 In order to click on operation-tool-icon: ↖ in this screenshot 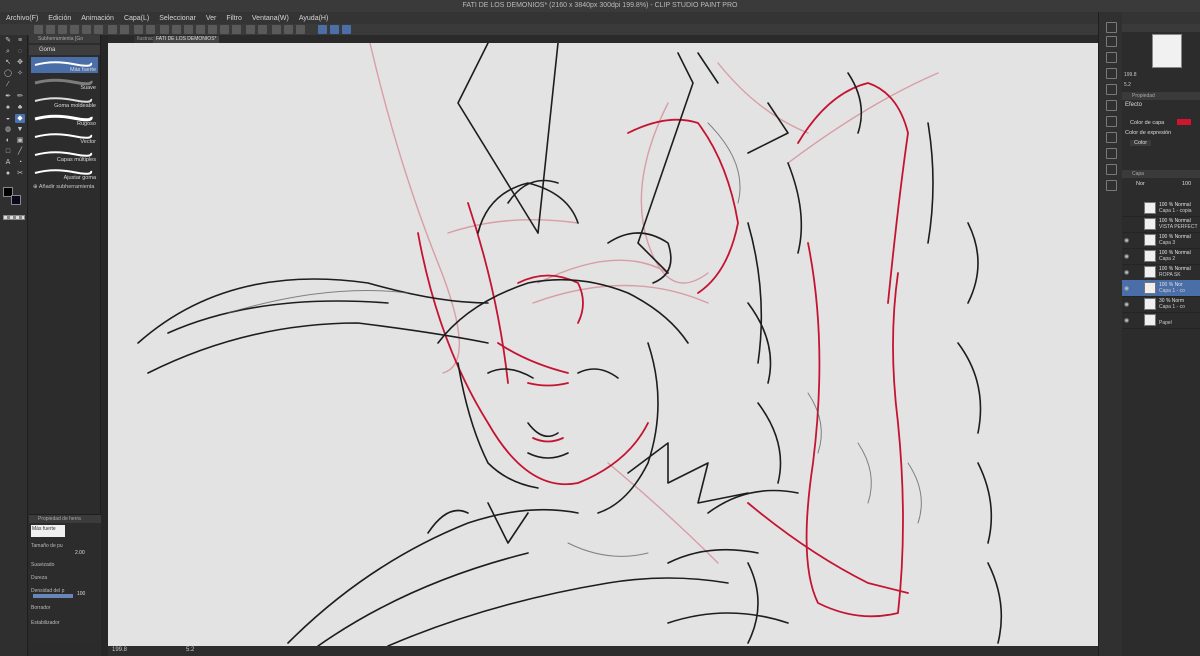, I will do `click(8, 62)`.